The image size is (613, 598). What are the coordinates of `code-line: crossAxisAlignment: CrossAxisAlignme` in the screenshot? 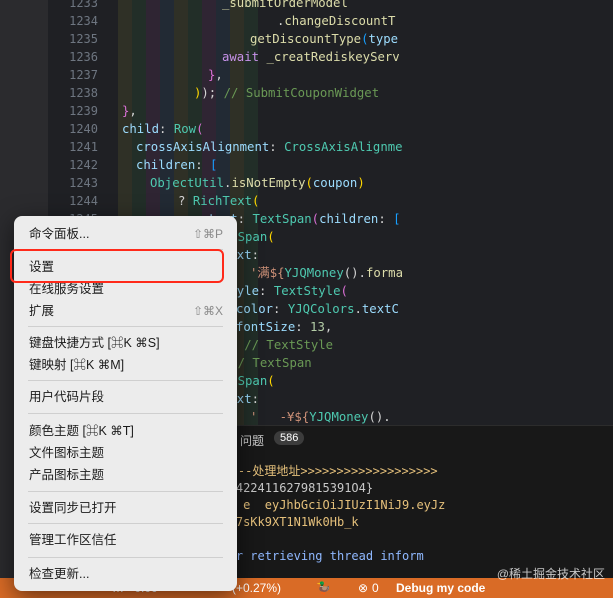 It's located at (269, 147).